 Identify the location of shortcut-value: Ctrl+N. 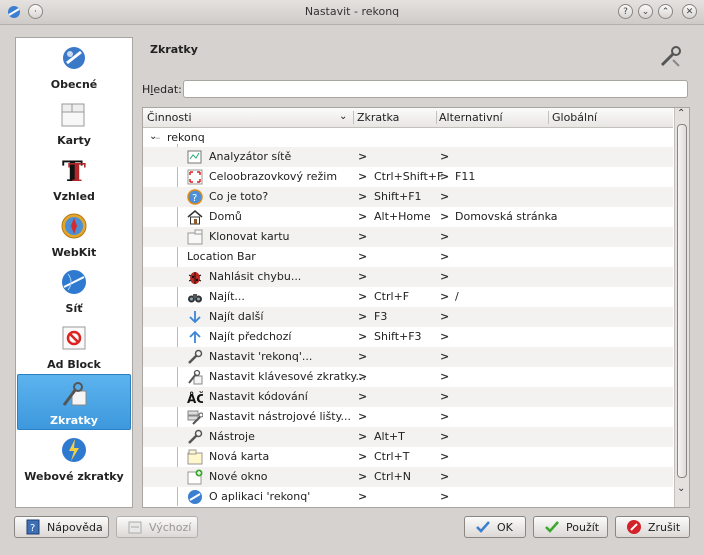
(392, 476).